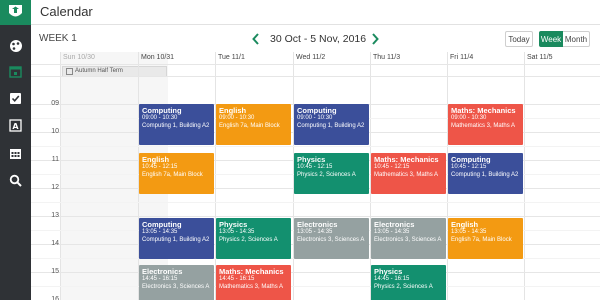  What do you see at coordinates (158, 57) in the screenshot?
I see `day-header: Mon 10/31` at bounding box center [158, 57].